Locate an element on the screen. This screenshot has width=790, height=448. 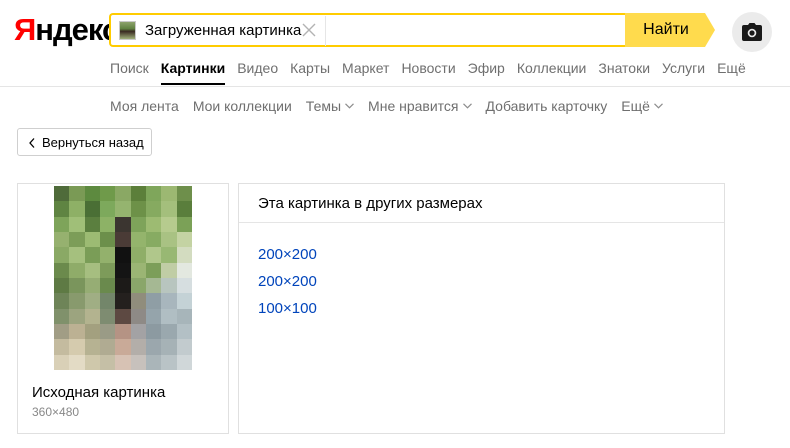
subnav-item-1: Мои коллекции is located at coordinates (242, 106).